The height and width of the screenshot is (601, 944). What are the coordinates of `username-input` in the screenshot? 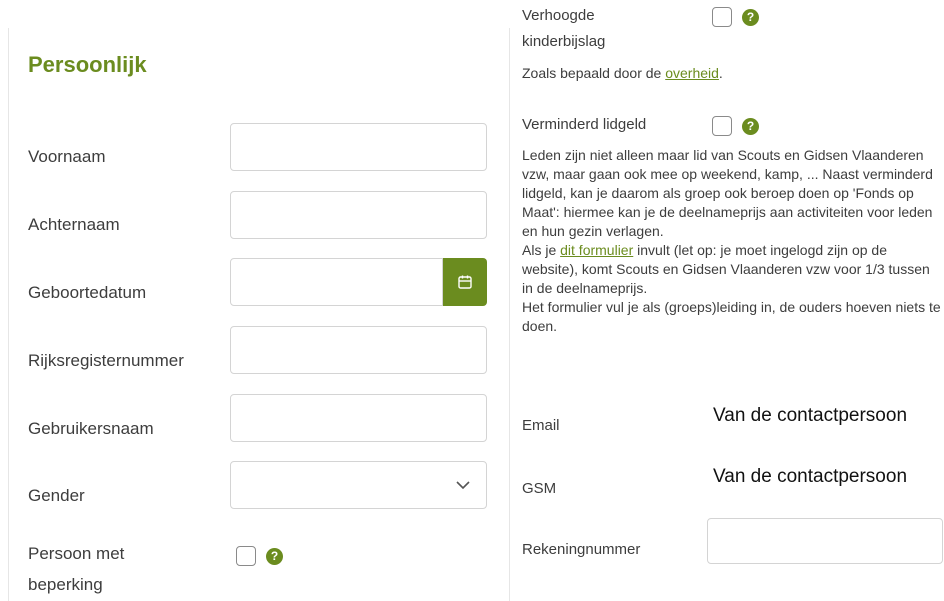 It's located at (358, 418).